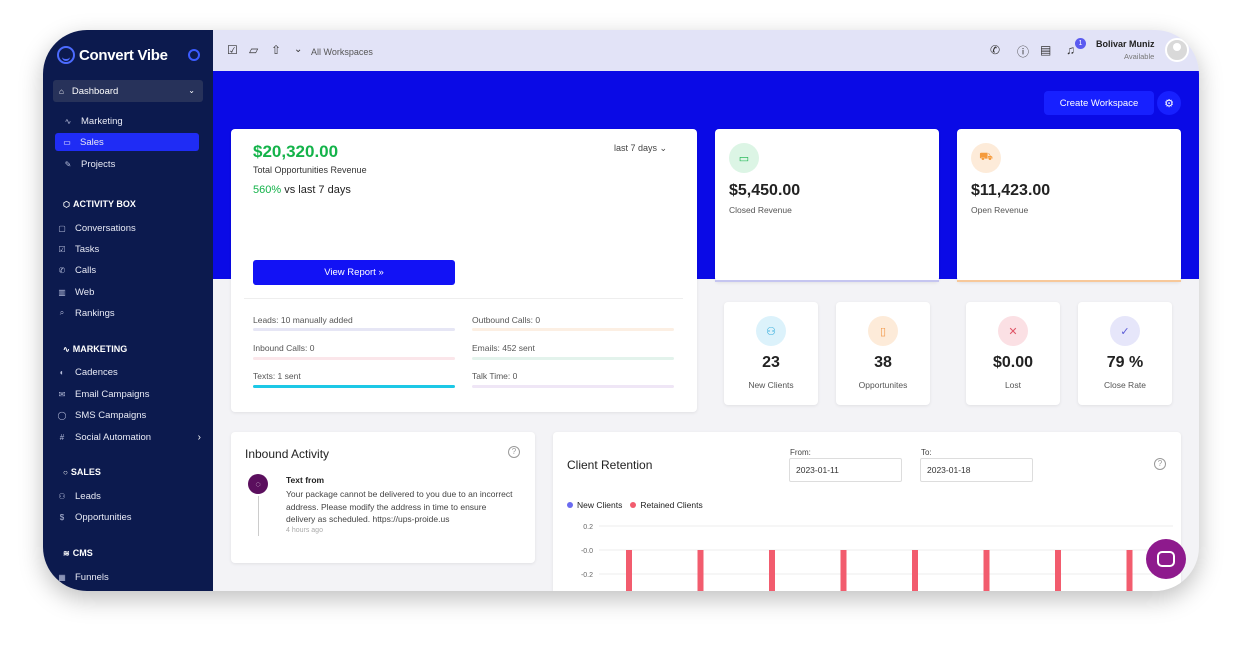  What do you see at coordinates (986, 158) in the screenshot?
I see `shopping-cart-icon: ⛟` at bounding box center [986, 158].